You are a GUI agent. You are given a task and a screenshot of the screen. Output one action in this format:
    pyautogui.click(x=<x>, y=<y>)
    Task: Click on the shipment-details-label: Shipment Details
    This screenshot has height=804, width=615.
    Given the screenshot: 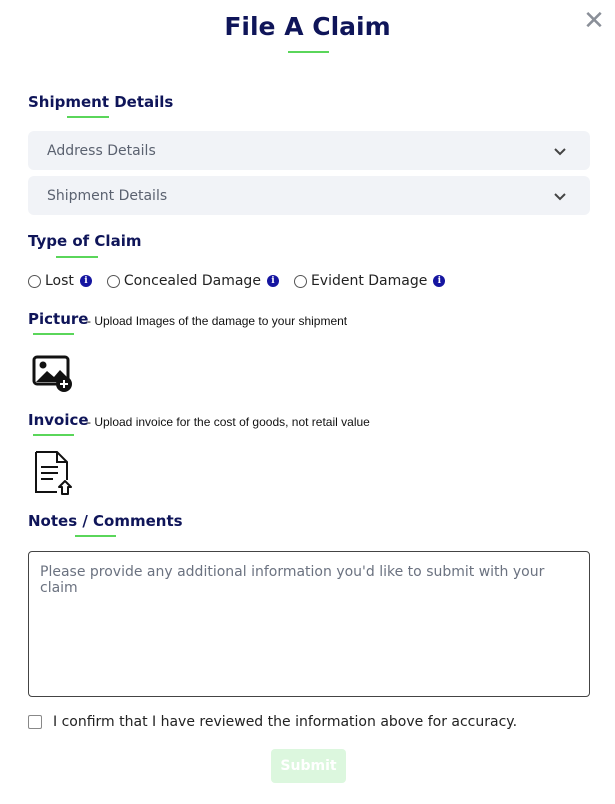 What is the action you would take?
    pyautogui.click(x=107, y=195)
    